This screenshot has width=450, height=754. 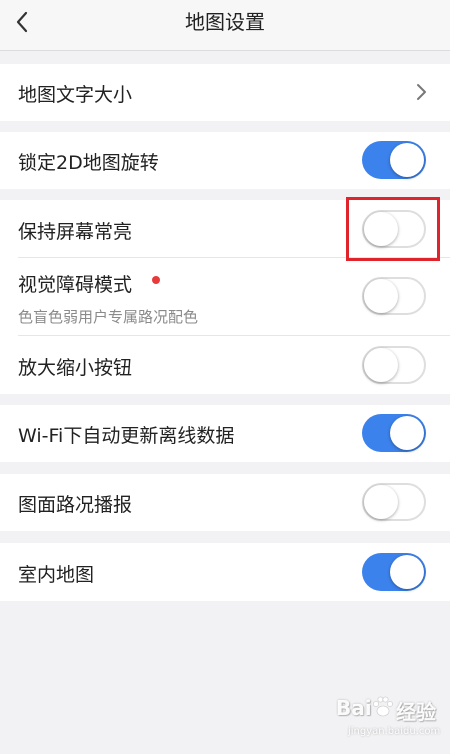 I want to click on lock-rotation-toggle, so click(x=394, y=160).